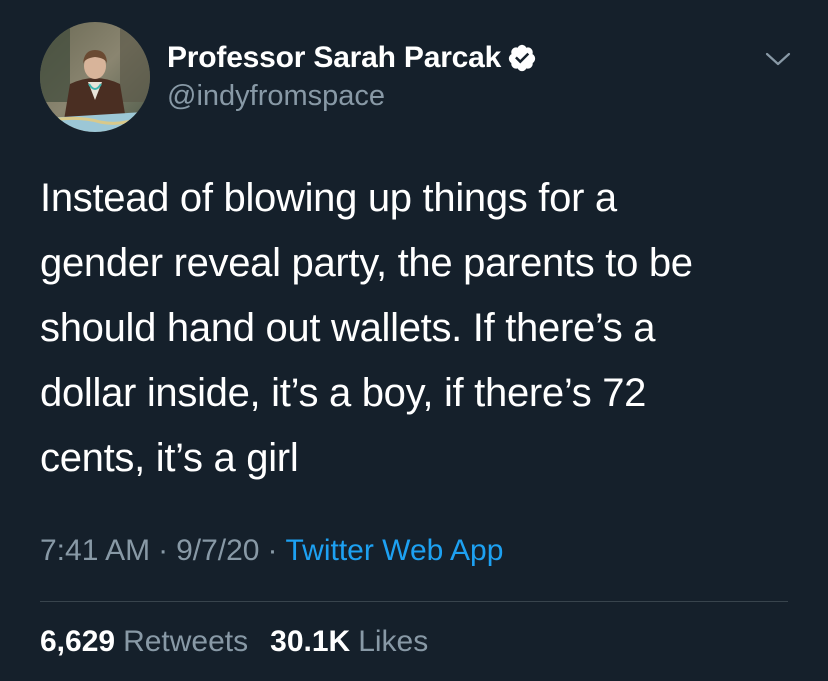 This screenshot has width=828, height=681. Describe the element at coordinates (334, 58) in the screenshot. I see `display-name: Professor Sarah Parcak` at that location.